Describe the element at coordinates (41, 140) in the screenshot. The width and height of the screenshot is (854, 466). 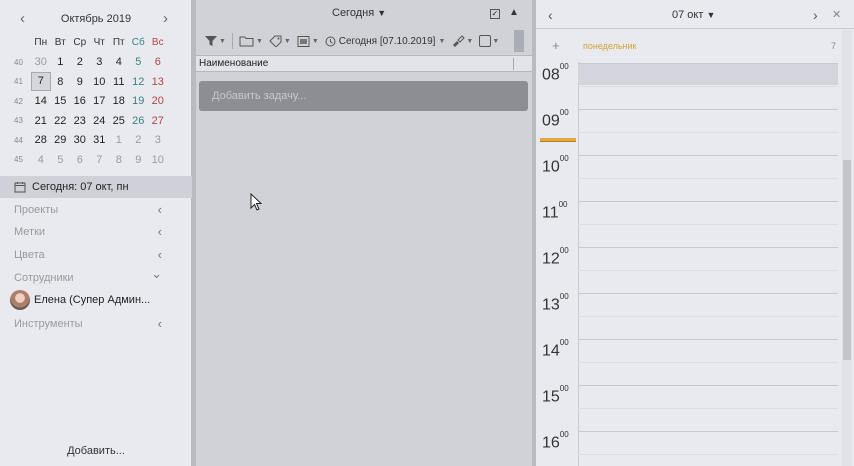
I see `calendar-day: 28` at that location.